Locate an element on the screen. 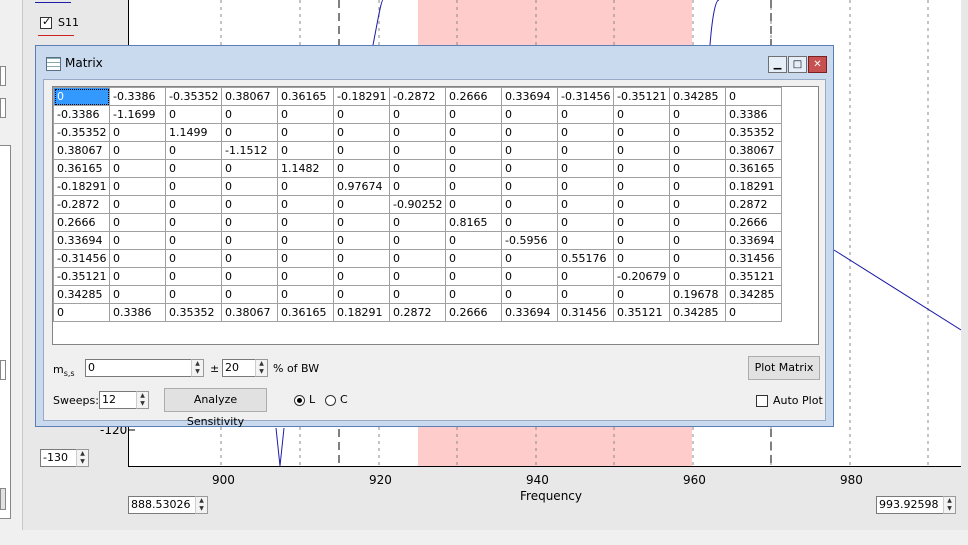 Image resolution: width=968 pixels, height=545 pixels. matrix-cell: 0.33694 is located at coordinates (81, 240).